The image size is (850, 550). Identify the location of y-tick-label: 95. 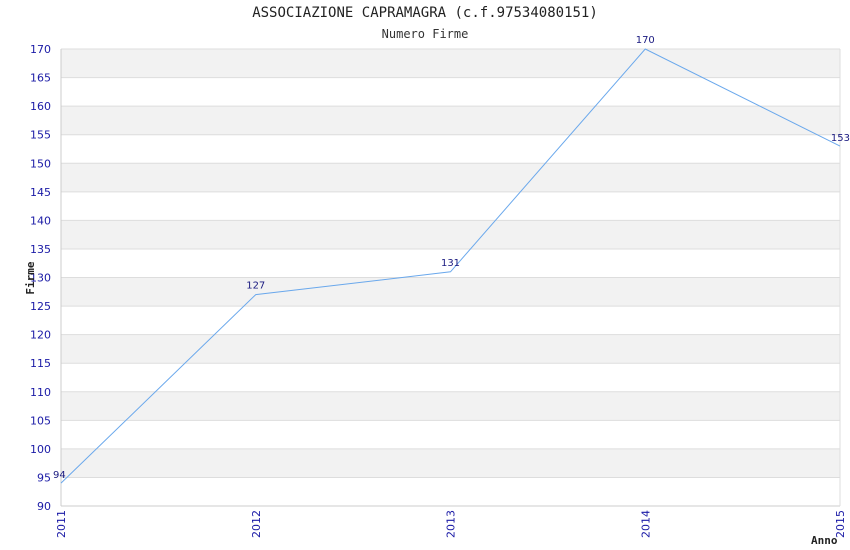
(44, 477).